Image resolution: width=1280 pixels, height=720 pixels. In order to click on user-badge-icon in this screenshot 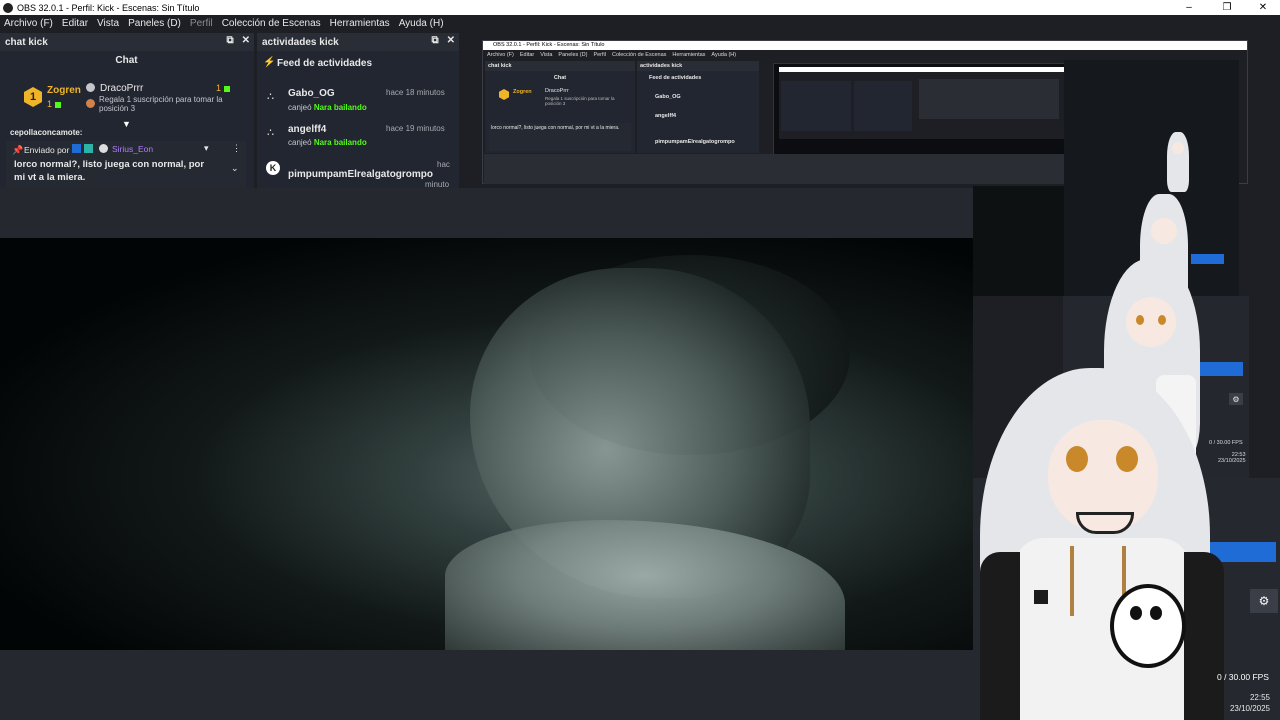, I will do `click(76, 148)`.